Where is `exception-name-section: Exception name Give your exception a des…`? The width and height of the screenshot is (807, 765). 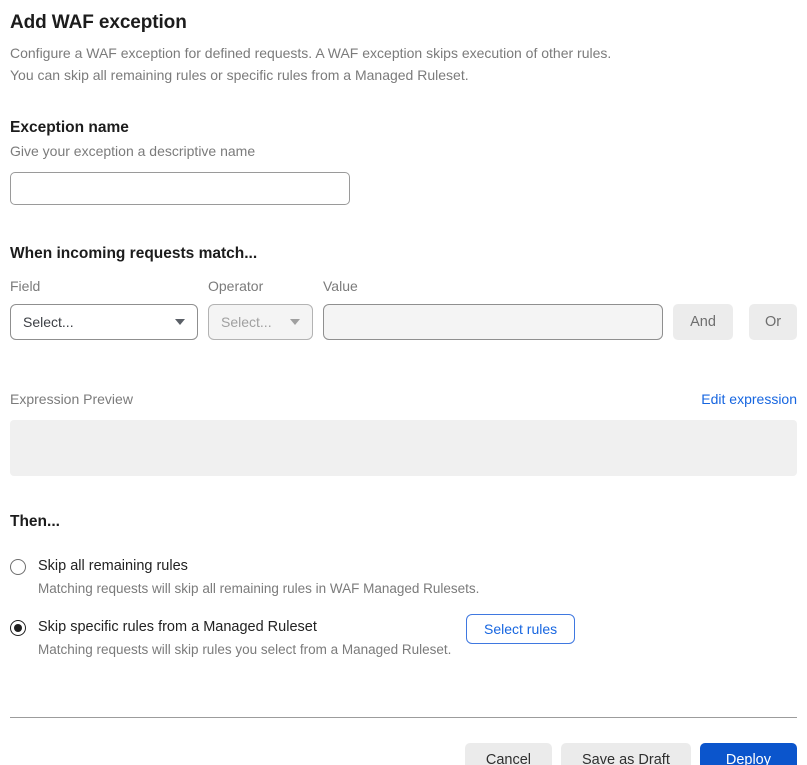 exception-name-section: Exception name Give your exception a des… is located at coordinates (403, 162).